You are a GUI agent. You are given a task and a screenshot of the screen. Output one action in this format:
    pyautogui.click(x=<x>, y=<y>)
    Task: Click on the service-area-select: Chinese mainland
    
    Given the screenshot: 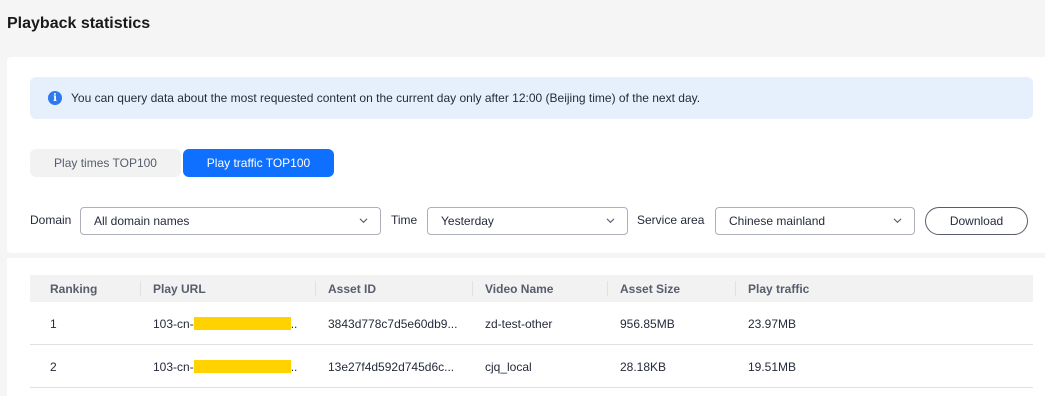 What is the action you would take?
    pyautogui.click(x=815, y=221)
    